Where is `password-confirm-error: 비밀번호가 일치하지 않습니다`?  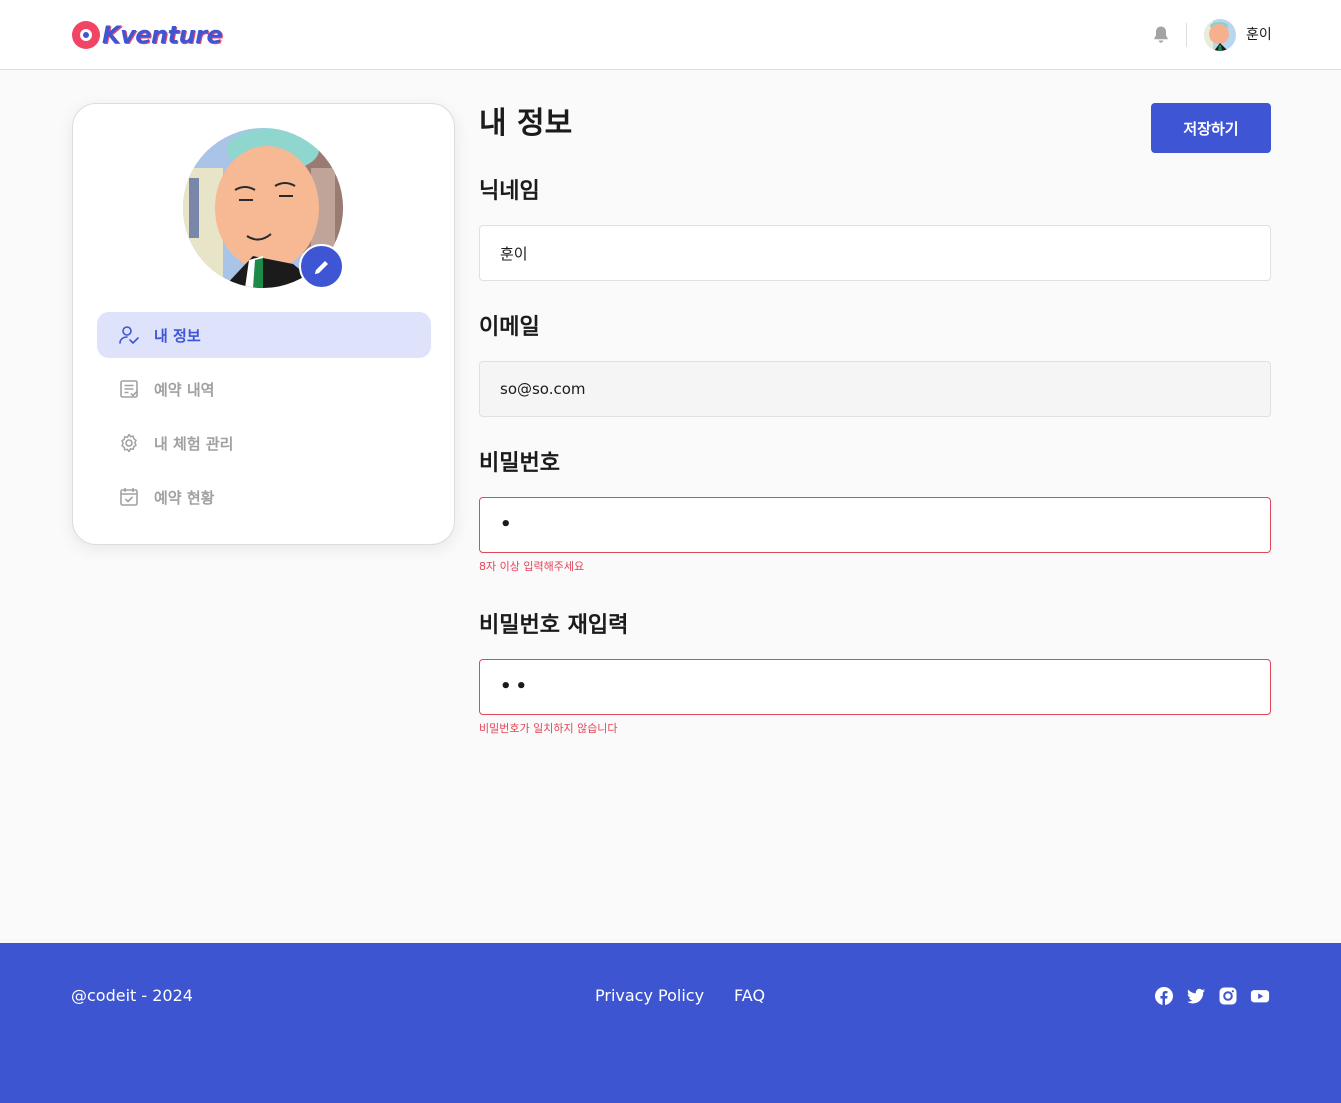
password-confirm-error: 비밀번호가 일치하지 않습니다 is located at coordinates (548, 728).